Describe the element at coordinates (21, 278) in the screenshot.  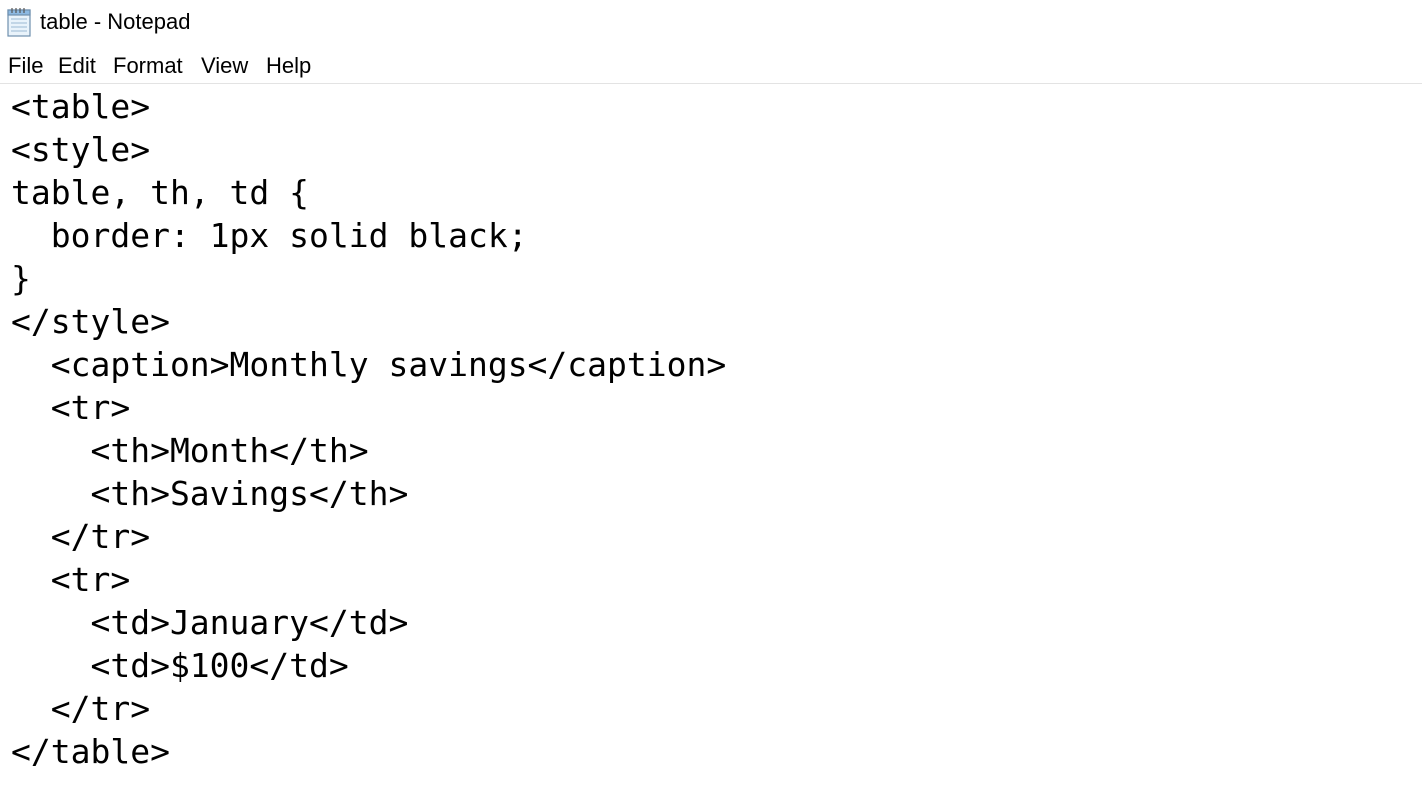
I see `editor-line: }` at that location.